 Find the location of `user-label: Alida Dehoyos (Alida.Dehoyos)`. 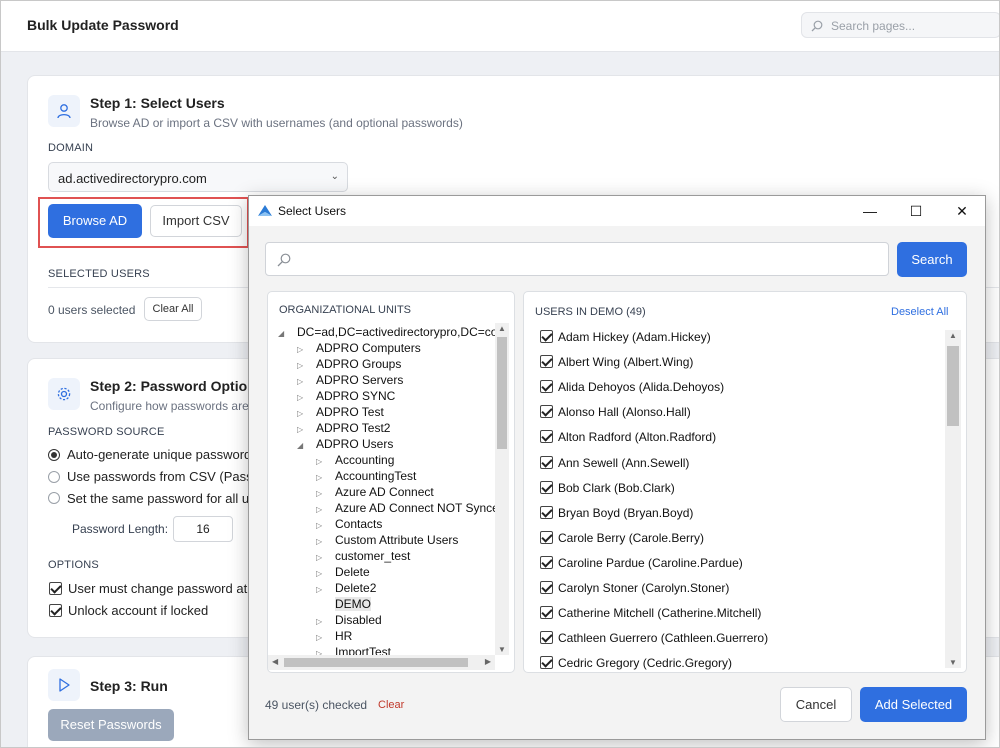

user-label: Alida Dehoyos (Alida.Dehoyos) is located at coordinates (641, 387).